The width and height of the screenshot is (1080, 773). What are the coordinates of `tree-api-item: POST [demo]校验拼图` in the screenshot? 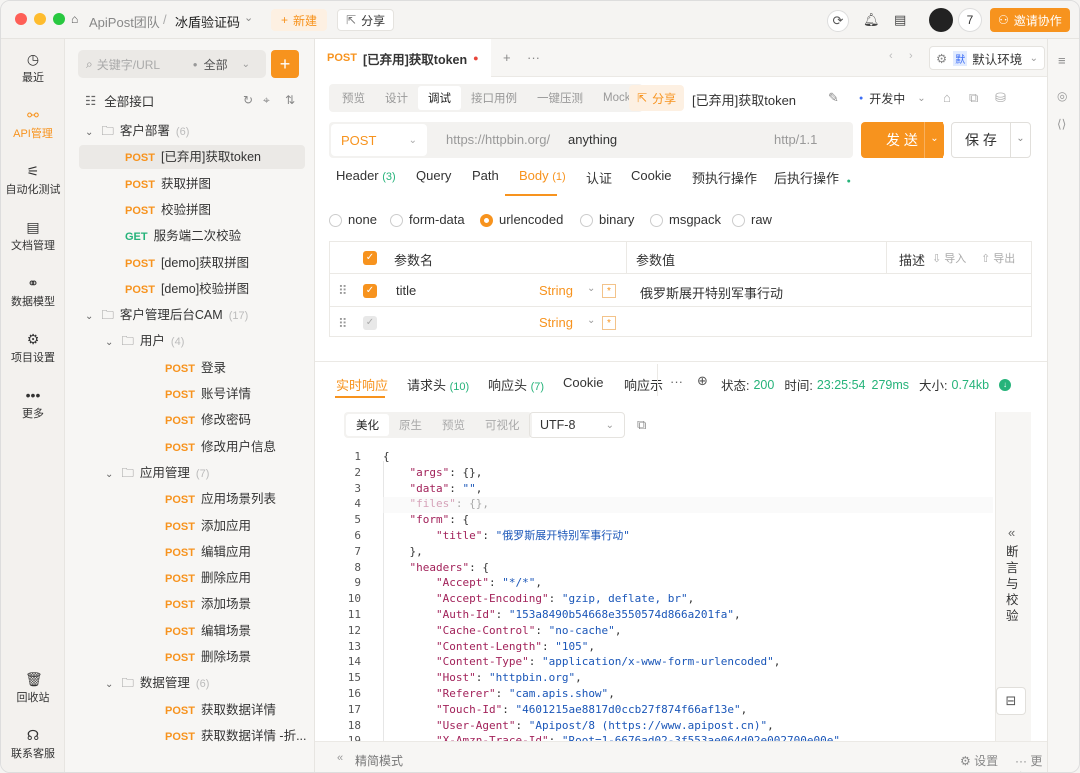 It's located at (187, 289).